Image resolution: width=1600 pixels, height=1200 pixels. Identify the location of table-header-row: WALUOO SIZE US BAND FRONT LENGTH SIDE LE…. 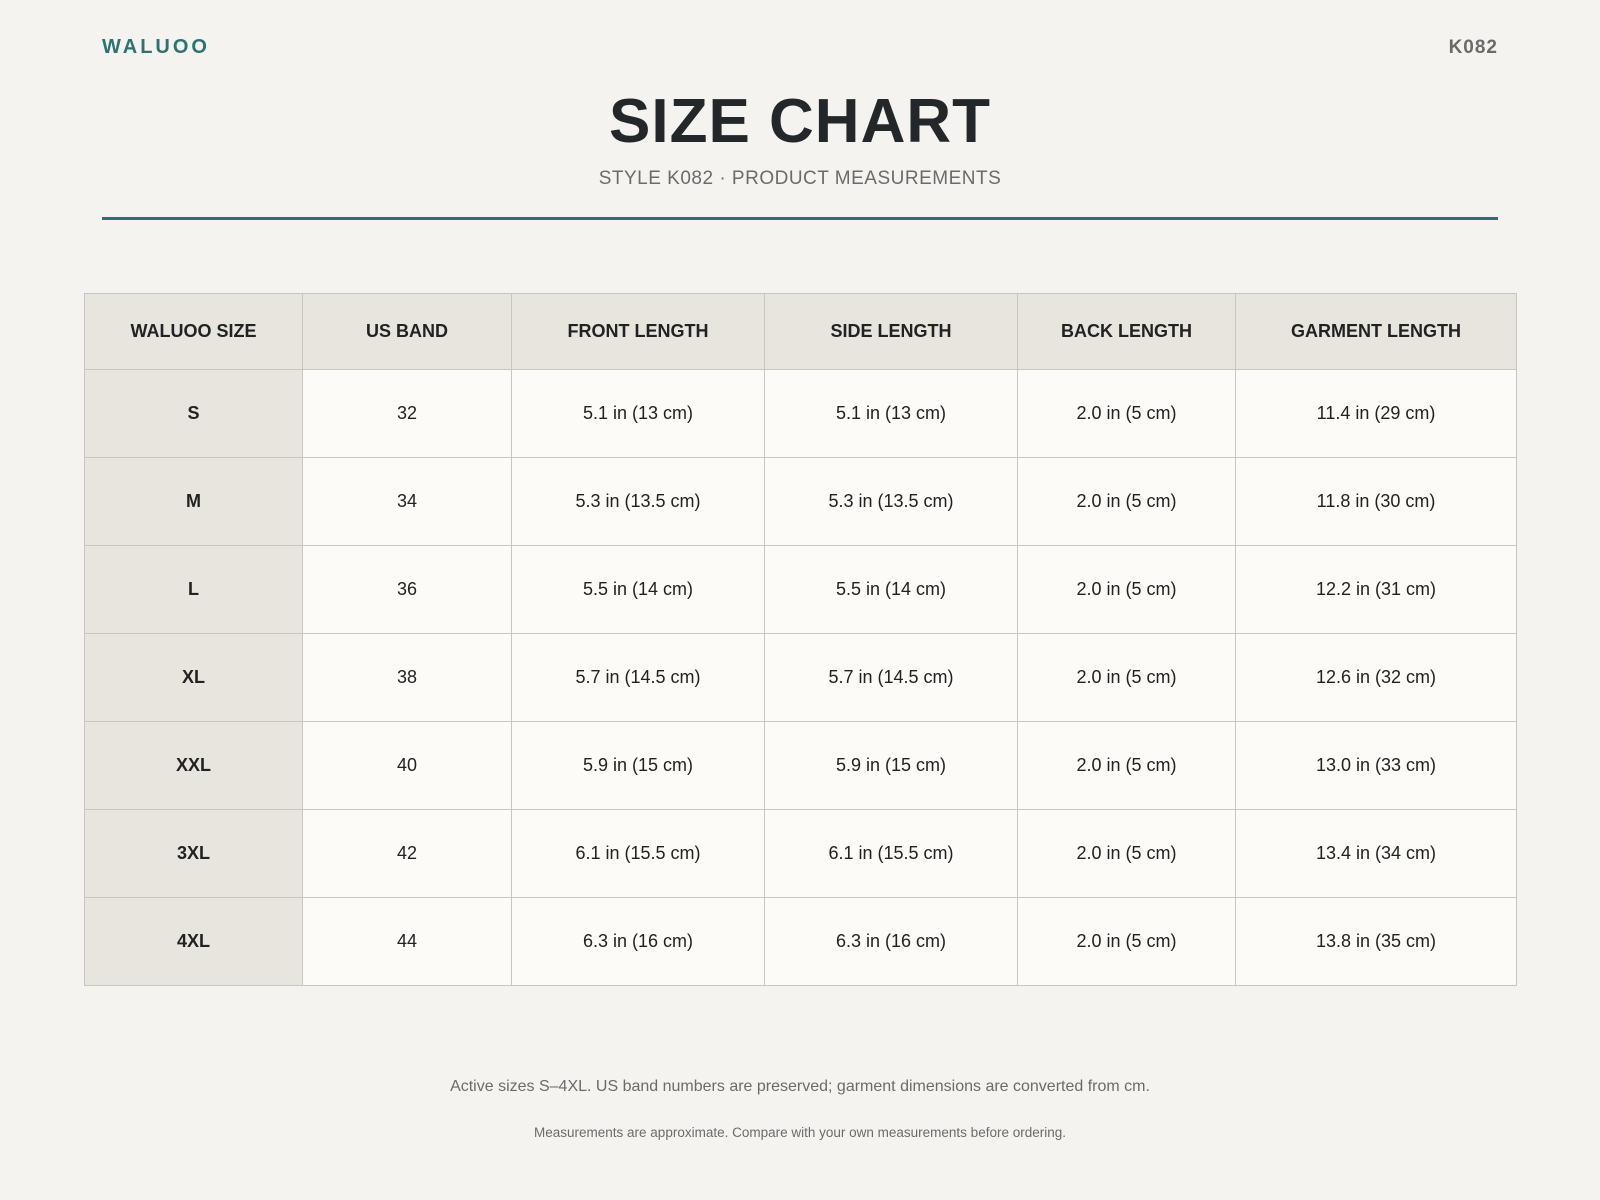
(800, 331).